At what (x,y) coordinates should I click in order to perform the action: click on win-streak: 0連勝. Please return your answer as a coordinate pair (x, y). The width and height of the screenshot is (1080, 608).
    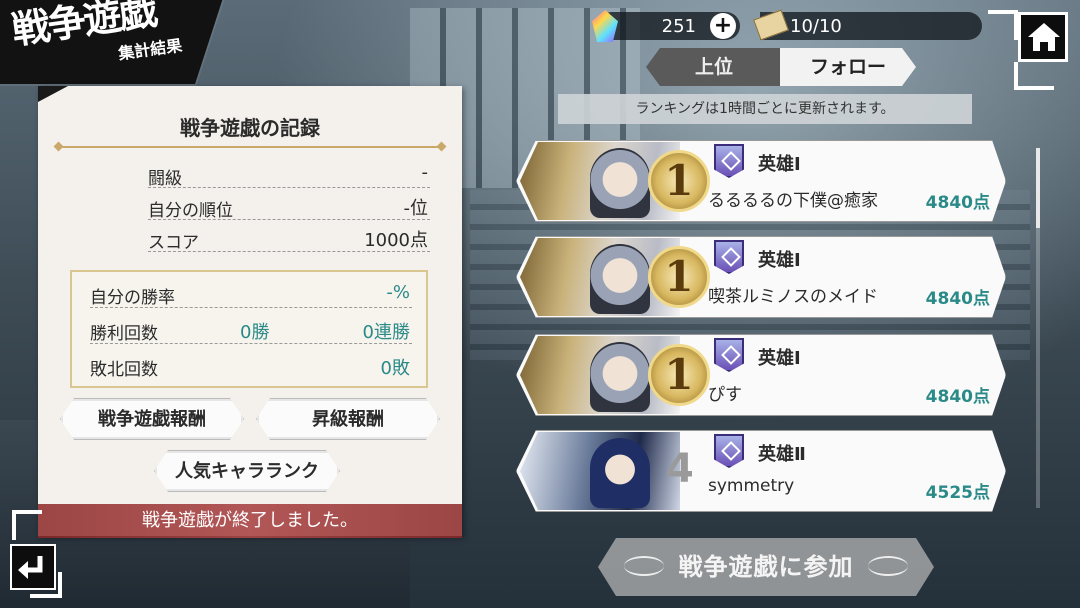
    Looking at the image, I should click on (386, 332).